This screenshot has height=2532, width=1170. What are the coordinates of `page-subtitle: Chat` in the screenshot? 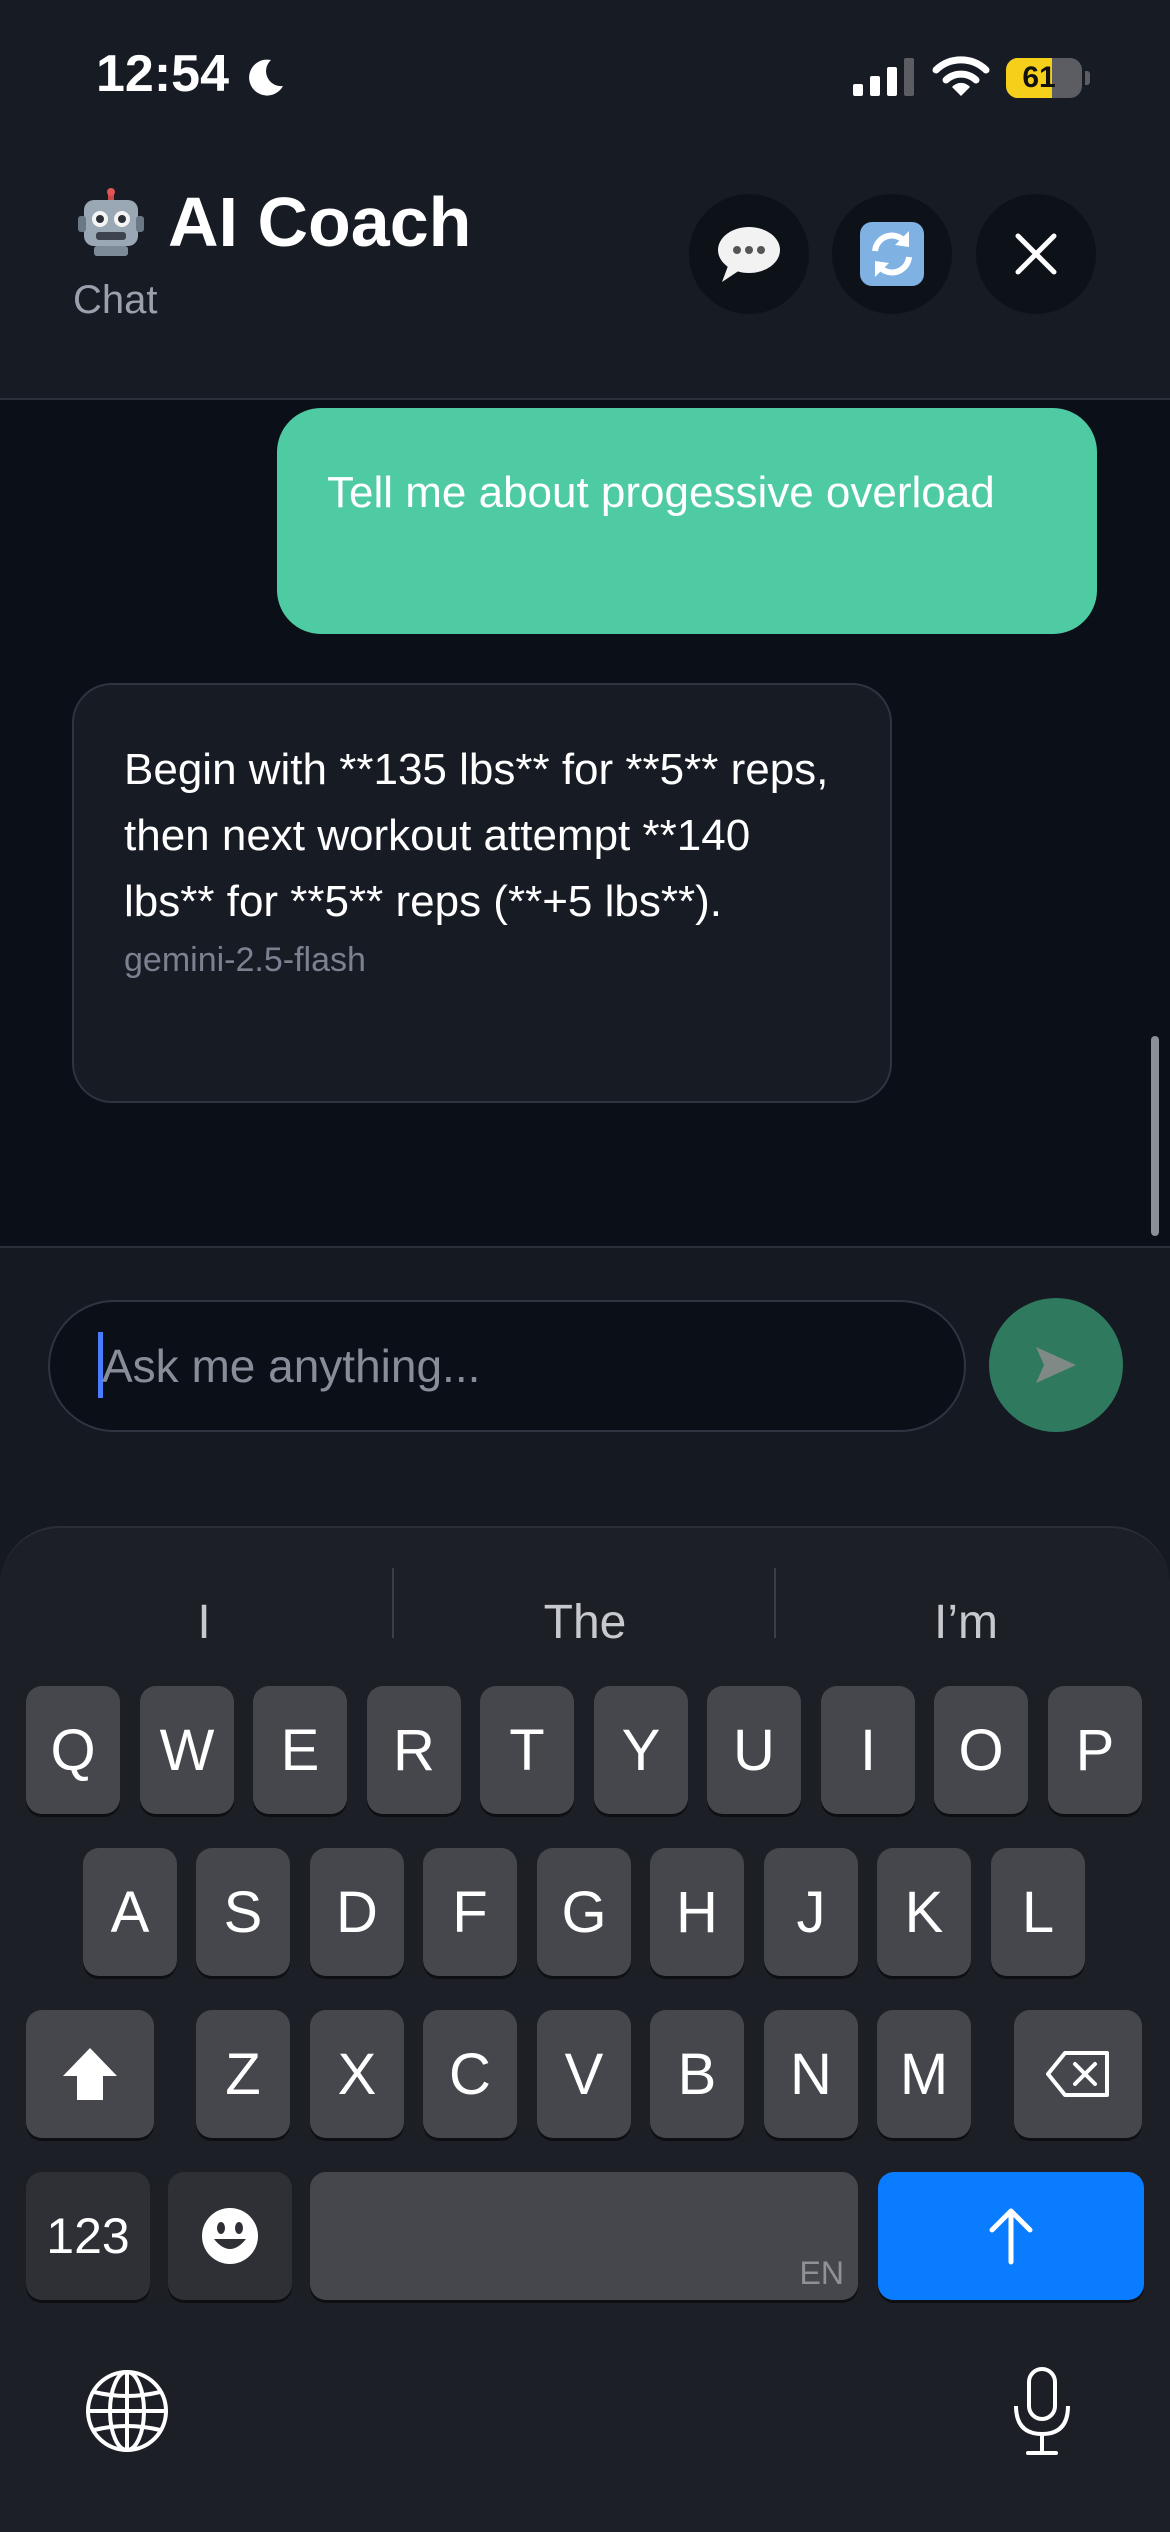 It's located at (115, 300).